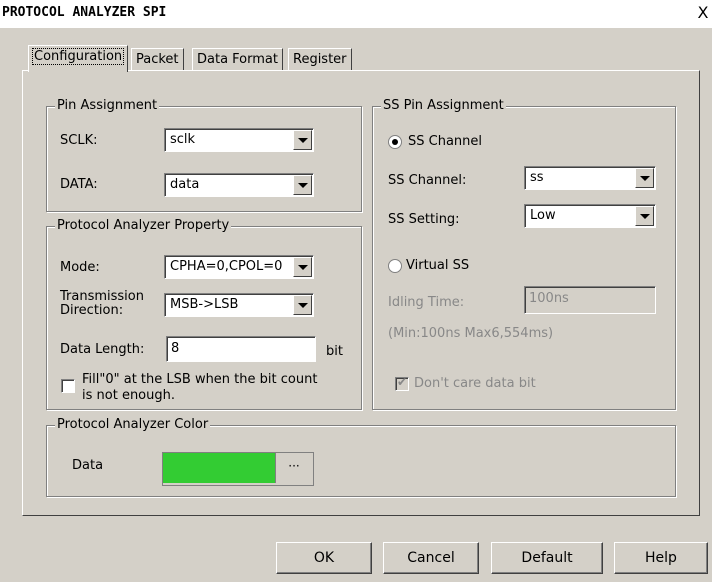  What do you see at coordinates (107, 105) in the screenshot?
I see `pin-assignment-title: Pin Assignment` at bounding box center [107, 105].